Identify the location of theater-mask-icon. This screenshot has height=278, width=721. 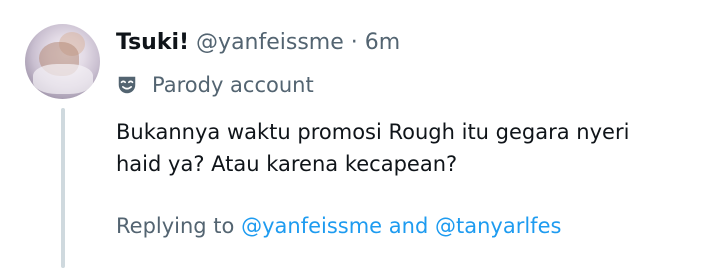
(127, 85).